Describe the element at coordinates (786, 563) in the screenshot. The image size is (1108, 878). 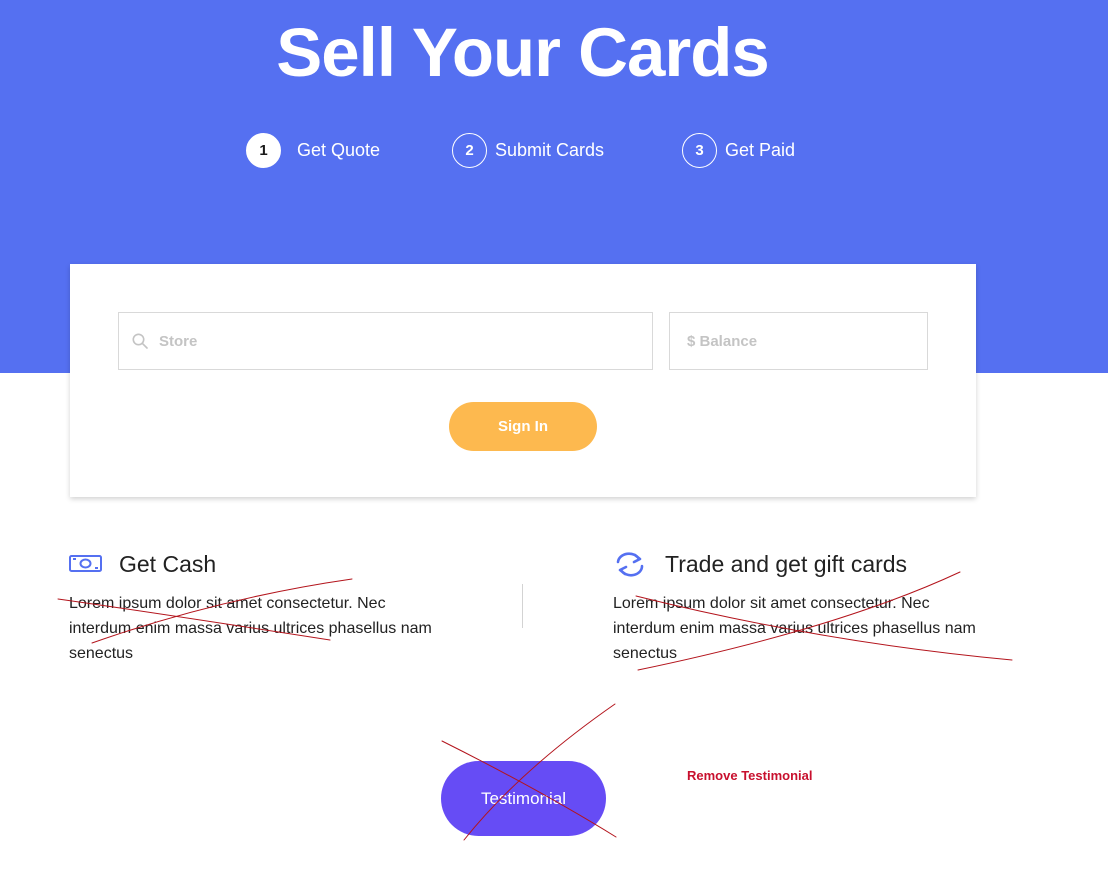
I see `feature-title: Trade and get gift cards` at that location.